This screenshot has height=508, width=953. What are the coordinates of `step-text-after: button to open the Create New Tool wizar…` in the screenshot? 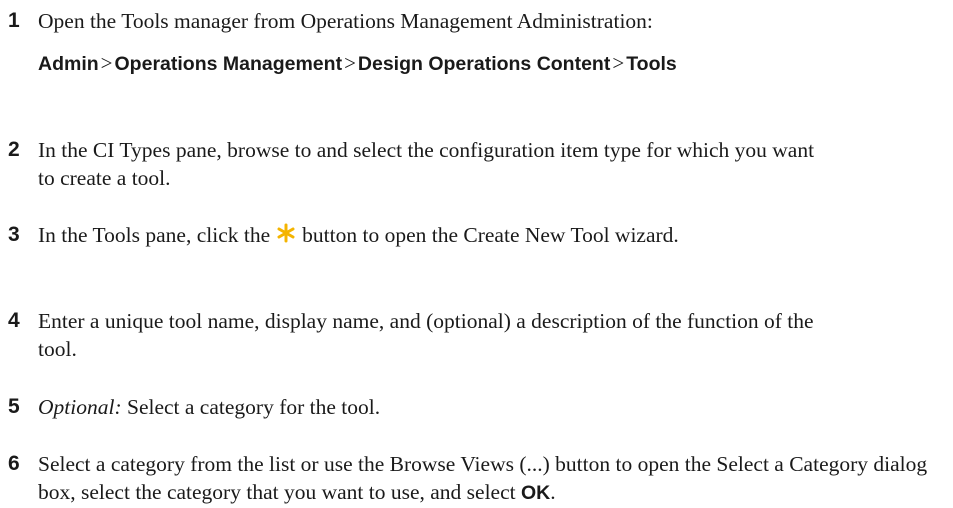 It's located at (490, 235).